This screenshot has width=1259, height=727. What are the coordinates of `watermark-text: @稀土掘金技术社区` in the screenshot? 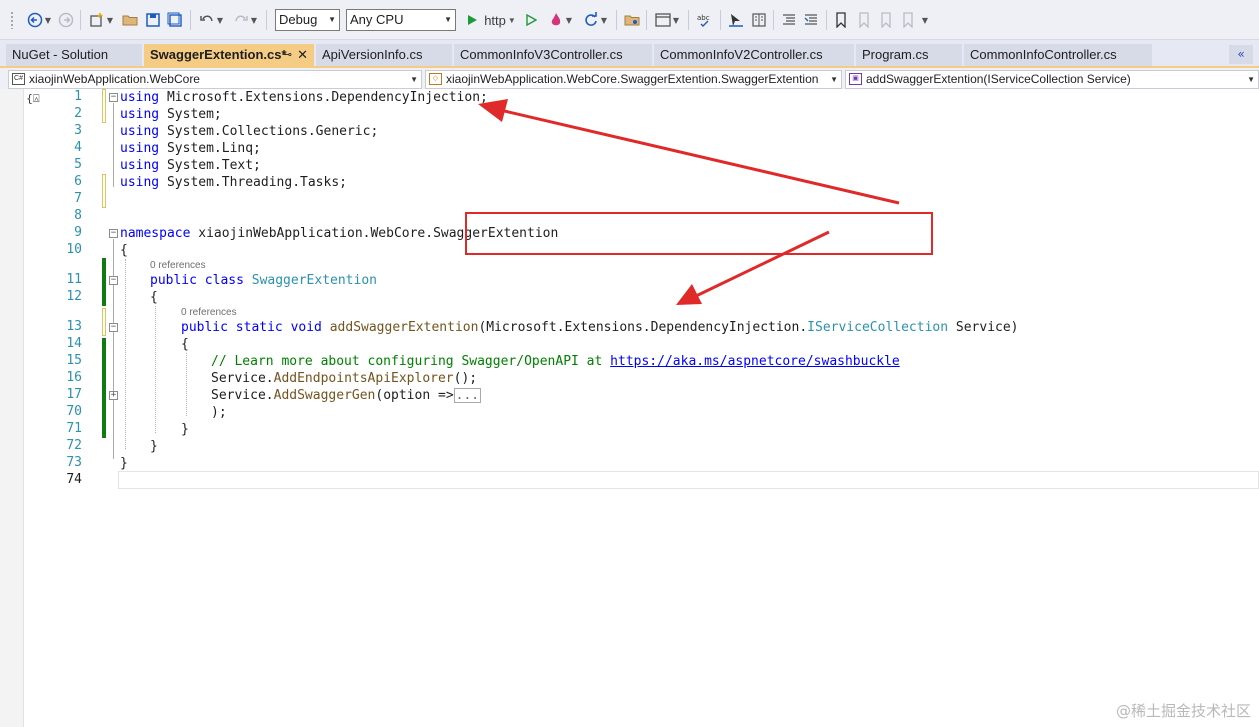 It's located at (1183, 711).